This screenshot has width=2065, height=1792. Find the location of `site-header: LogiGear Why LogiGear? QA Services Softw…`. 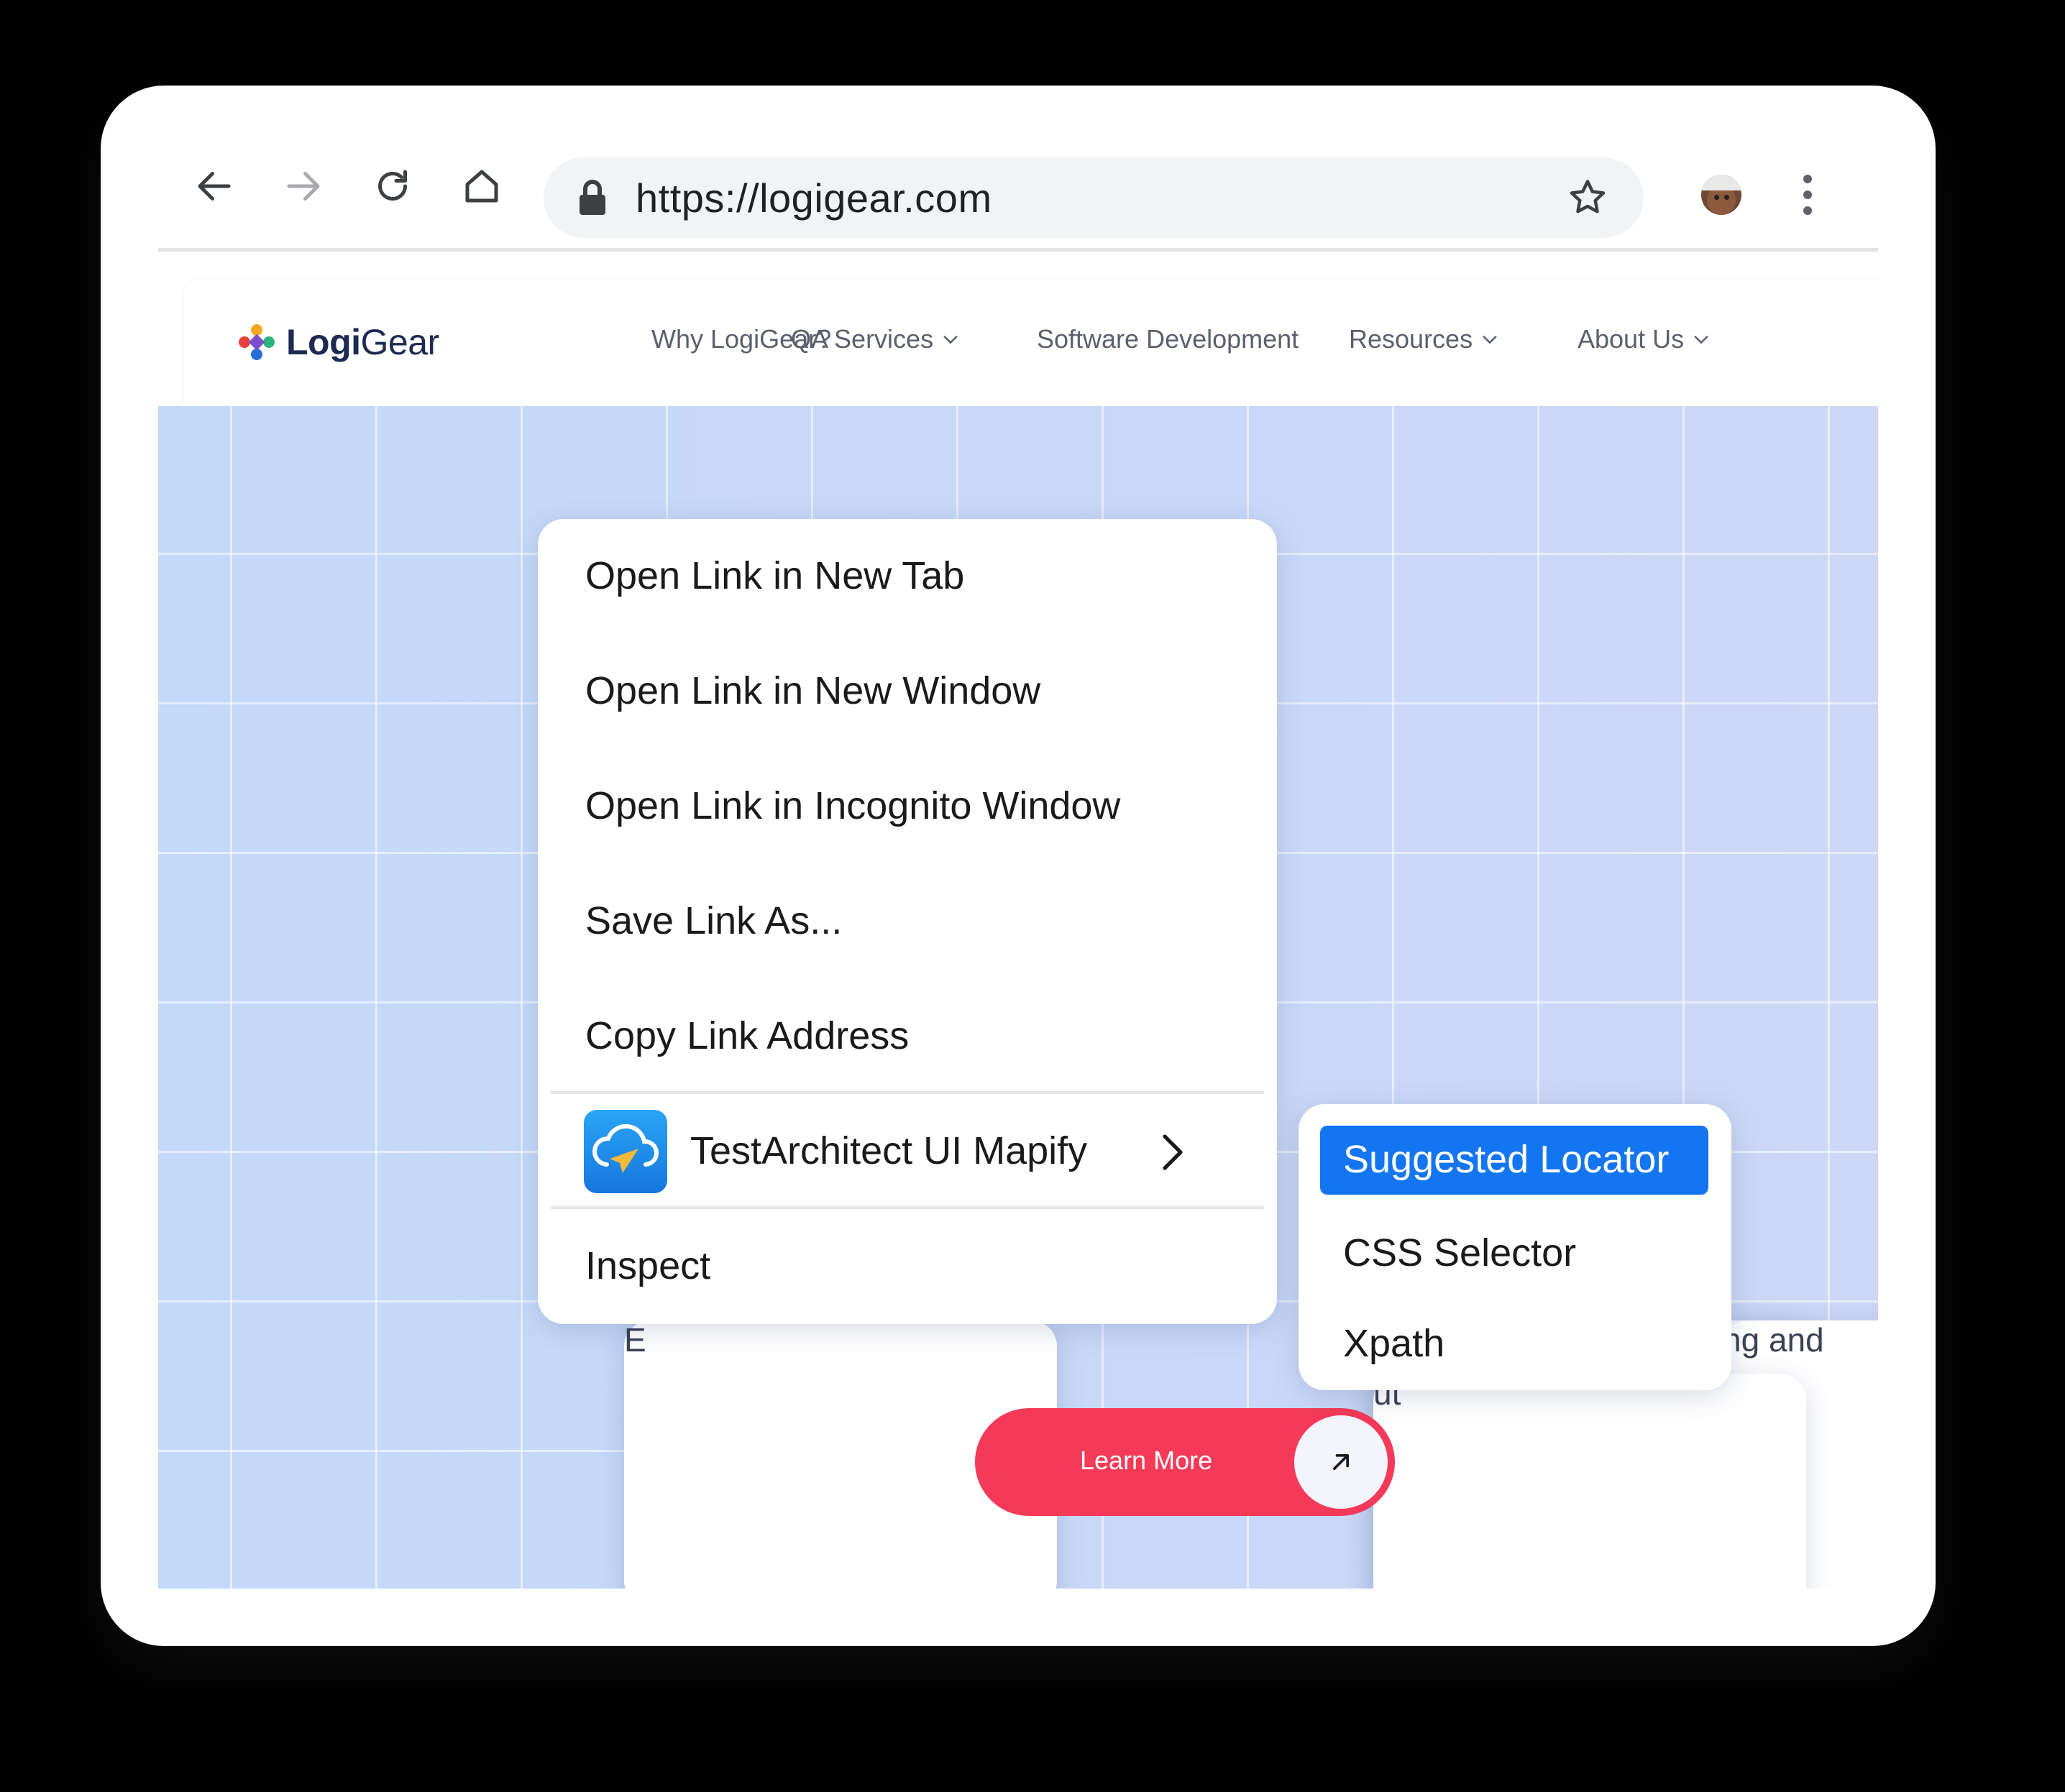

site-header: LogiGear Why LogiGear? QA Services Softw… is located at coordinates (1032, 343).